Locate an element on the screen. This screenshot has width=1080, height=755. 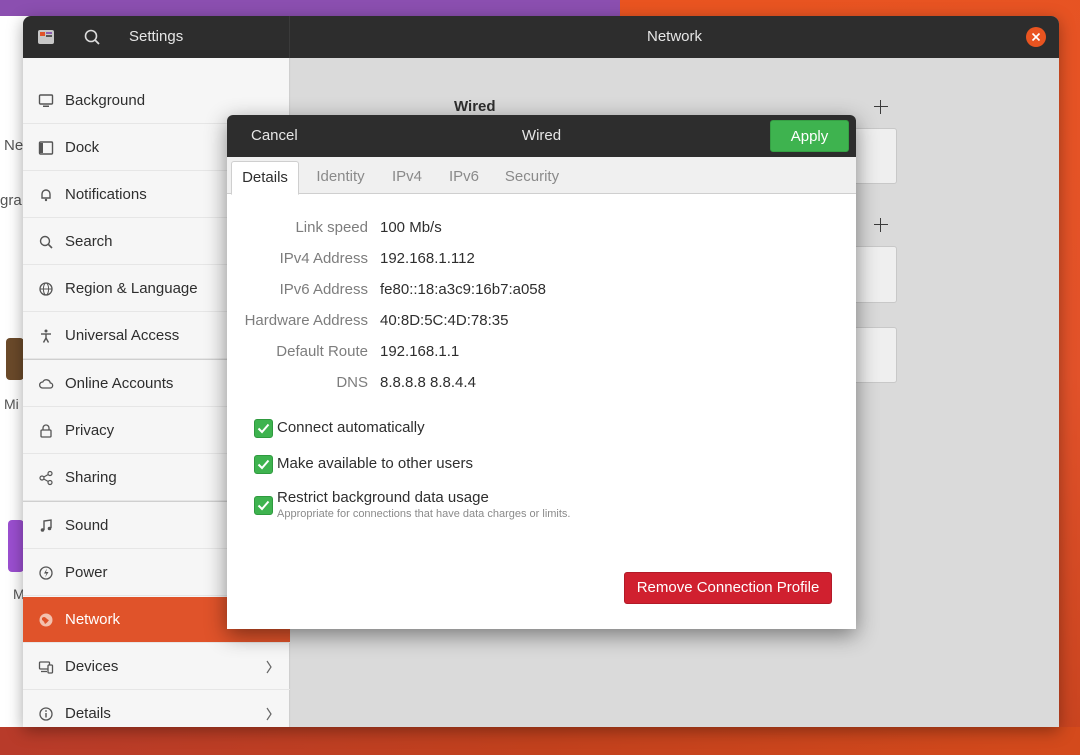
make-available-label: Make available to other users is located at coordinates (375, 463).